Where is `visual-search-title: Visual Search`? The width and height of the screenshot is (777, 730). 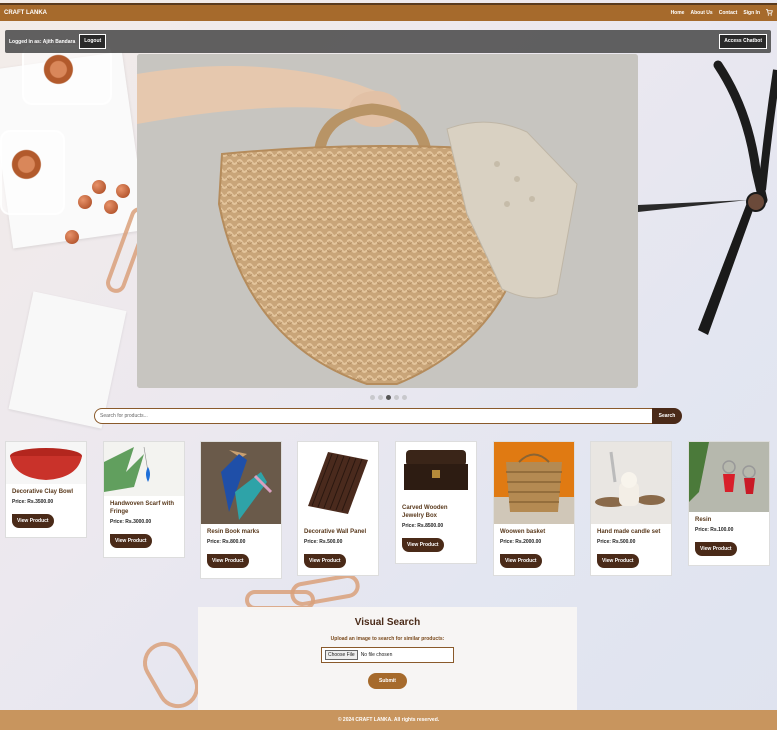
visual-search-title: Visual Search is located at coordinates (387, 622).